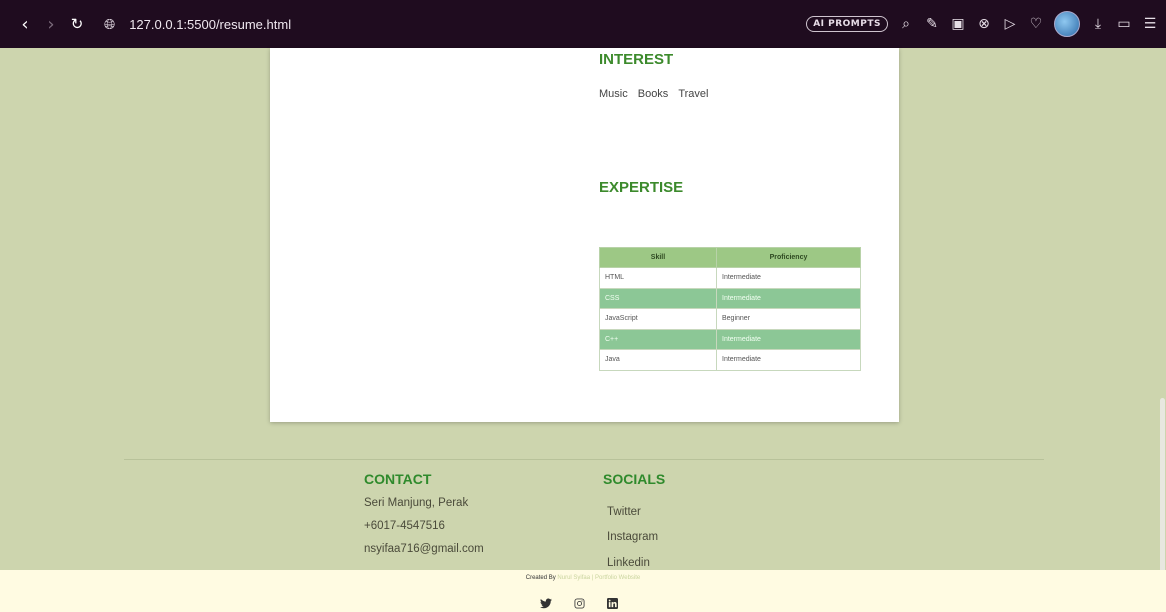 The width and height of the screenshot is (1166, 612). What do you see at coordinates (1150, 24) in the screenshot?
I see `menu-icon: ☰` at bounding box center [1150, 24].